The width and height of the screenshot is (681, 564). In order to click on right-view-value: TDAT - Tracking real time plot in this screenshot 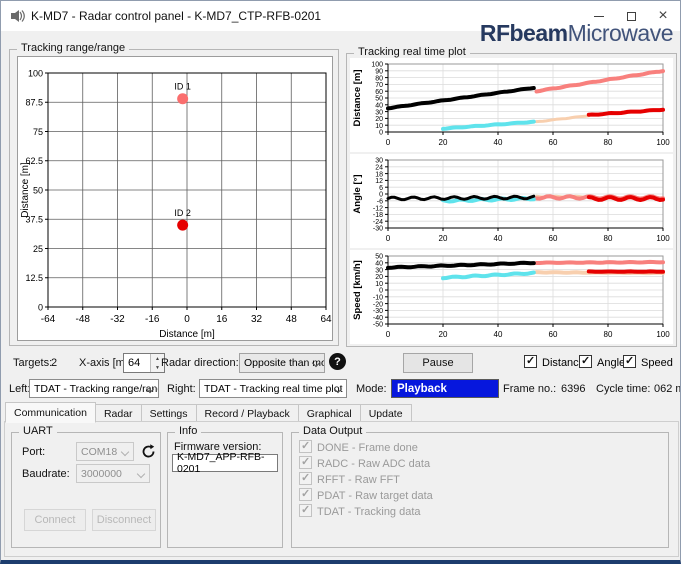, I will do `click(273, 388)`.